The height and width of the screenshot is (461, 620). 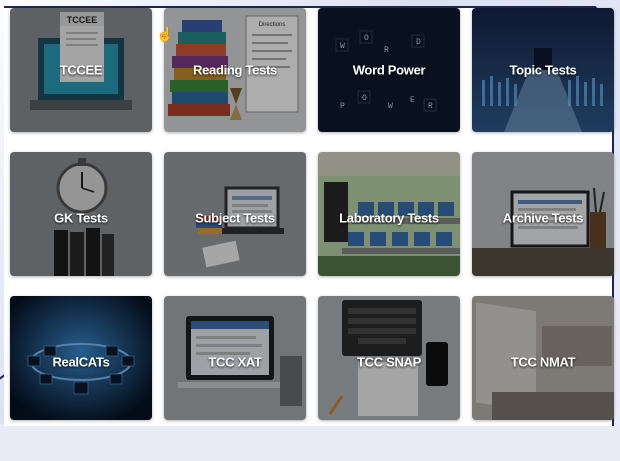 I want to click on tile-label: Subject Tests, so click(x=235, y=218).